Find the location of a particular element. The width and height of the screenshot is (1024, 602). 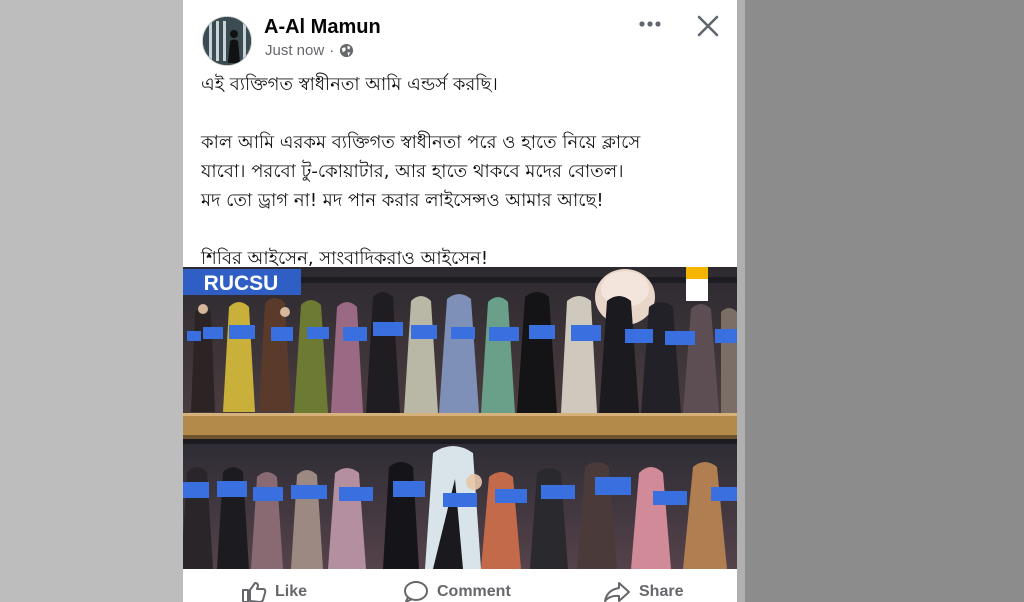

figures-row-top is located at coordinates (464, 352).